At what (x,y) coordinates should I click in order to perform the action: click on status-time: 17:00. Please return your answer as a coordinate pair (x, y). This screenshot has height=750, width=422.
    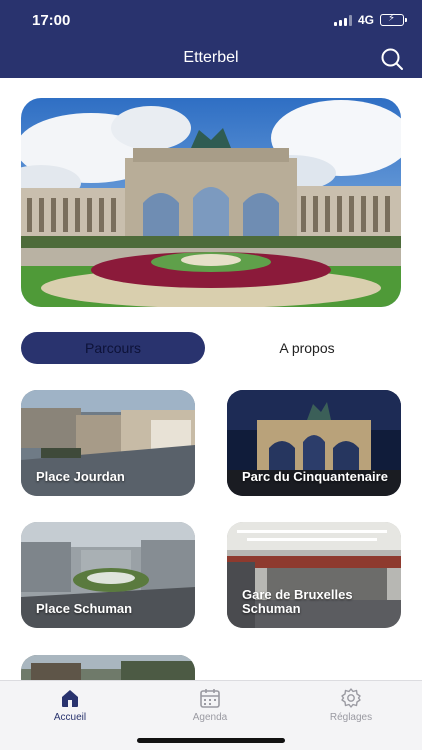
    Looking at the image, I should click on (51, 20).